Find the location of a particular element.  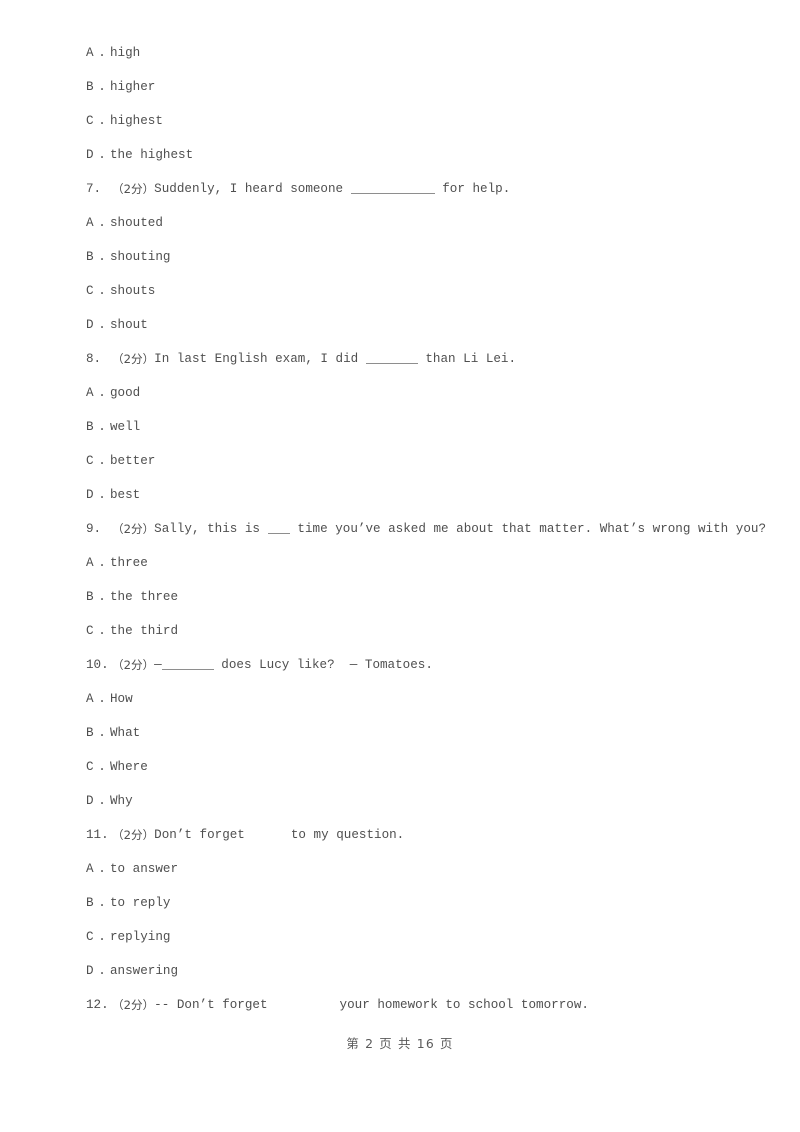

option-row: A . good is located at coordinates (426, 403).